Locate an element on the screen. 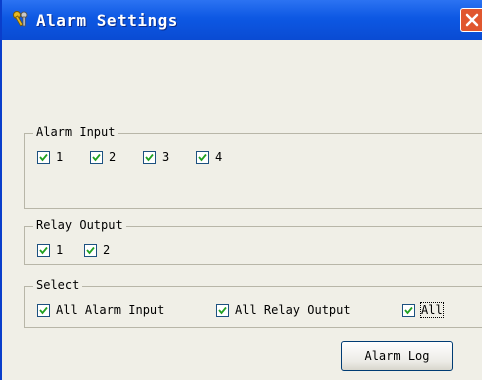  alarm-input-checkbox-4: 4 is located at coordinates (209, 157).